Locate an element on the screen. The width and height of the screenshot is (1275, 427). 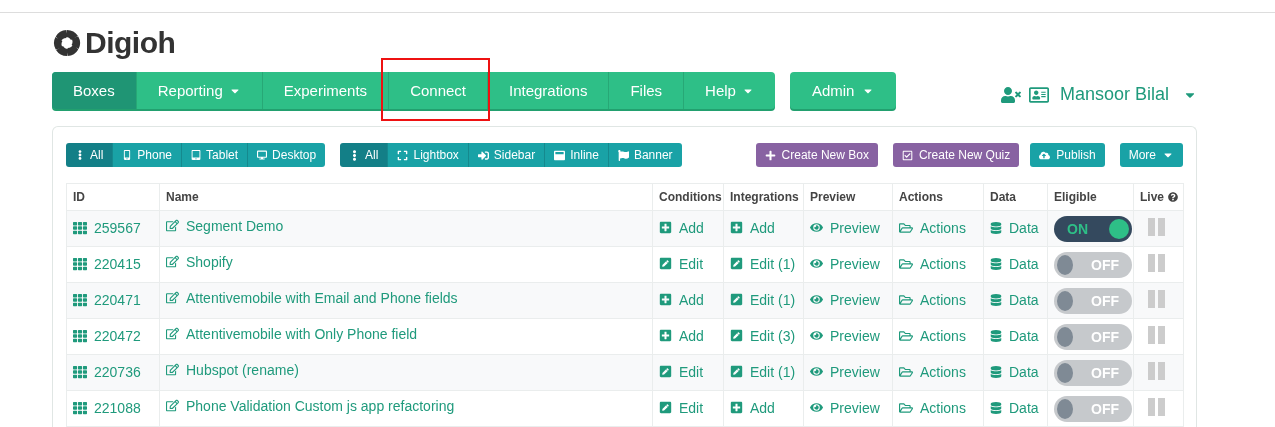
plus-icon is located at coordinates (770, 155).